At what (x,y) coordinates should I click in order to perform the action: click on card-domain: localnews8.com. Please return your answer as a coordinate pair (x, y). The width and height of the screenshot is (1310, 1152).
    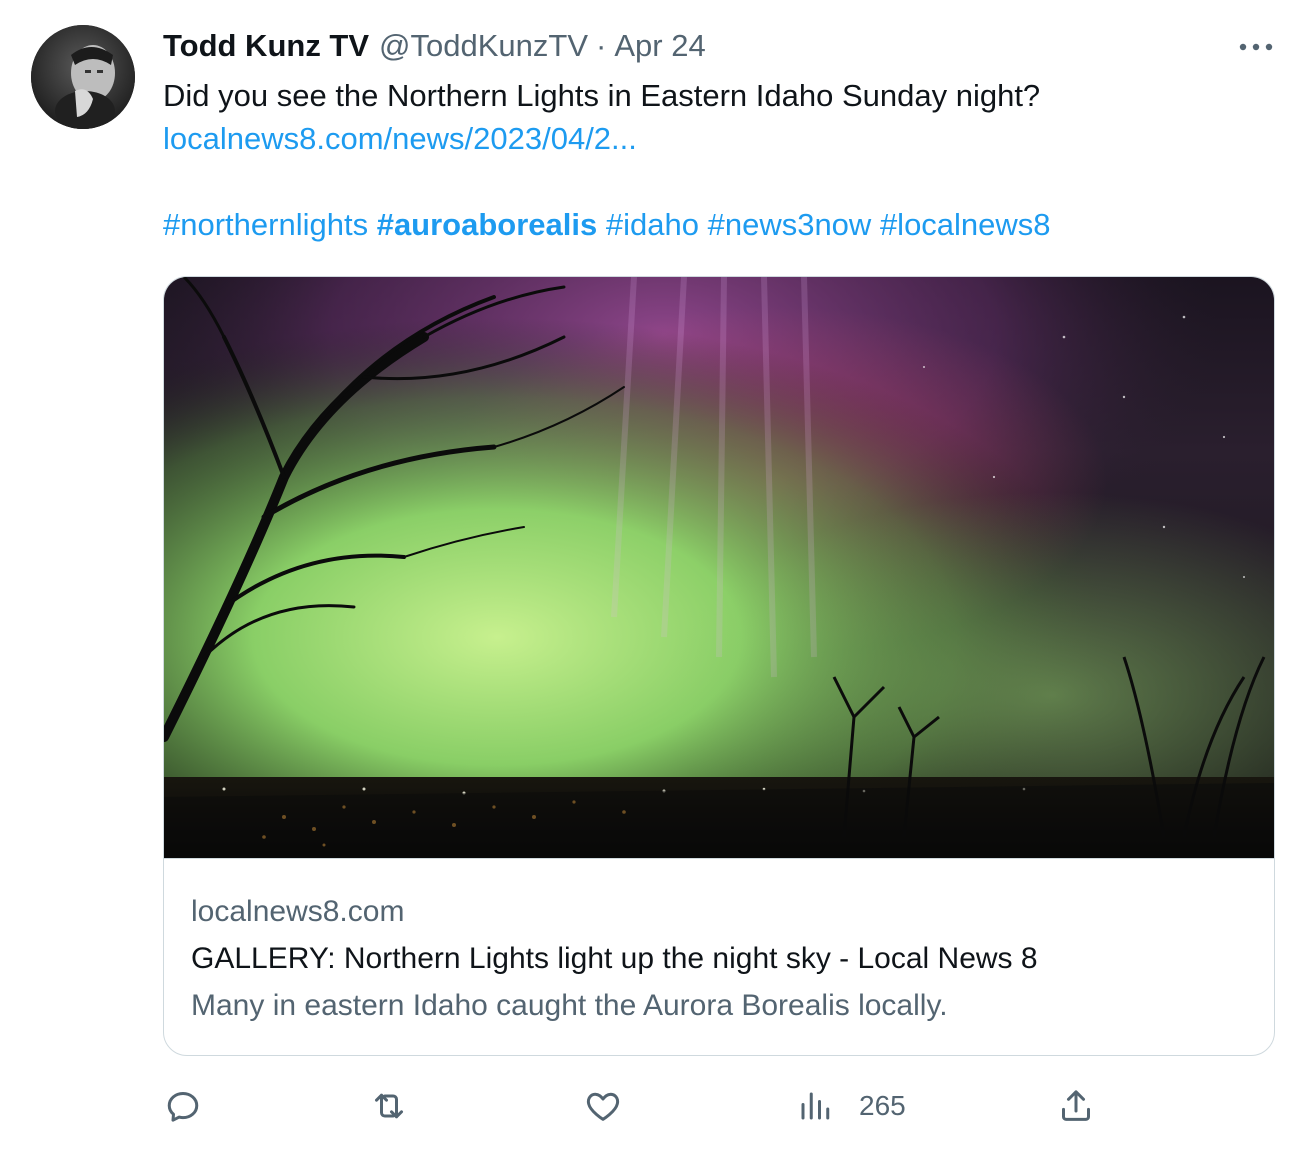
    Looking at the image, I should click on (298, 911).